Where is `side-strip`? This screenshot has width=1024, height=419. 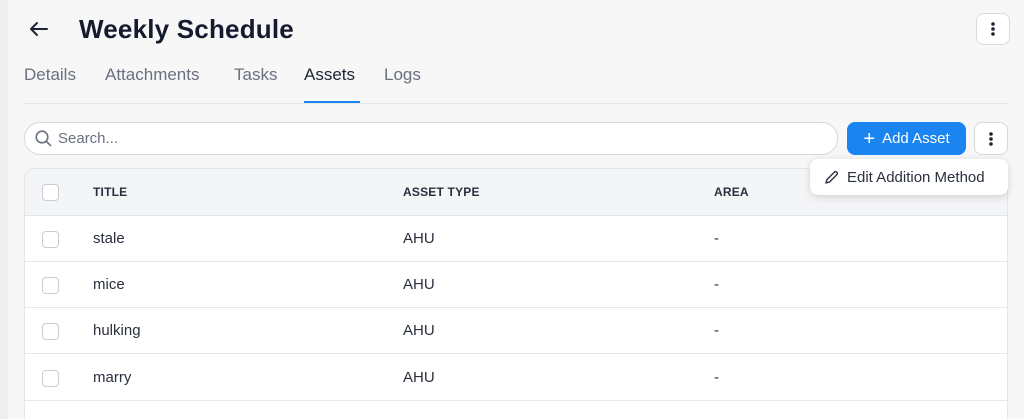
side-strip is located at coordinates (4, 209).